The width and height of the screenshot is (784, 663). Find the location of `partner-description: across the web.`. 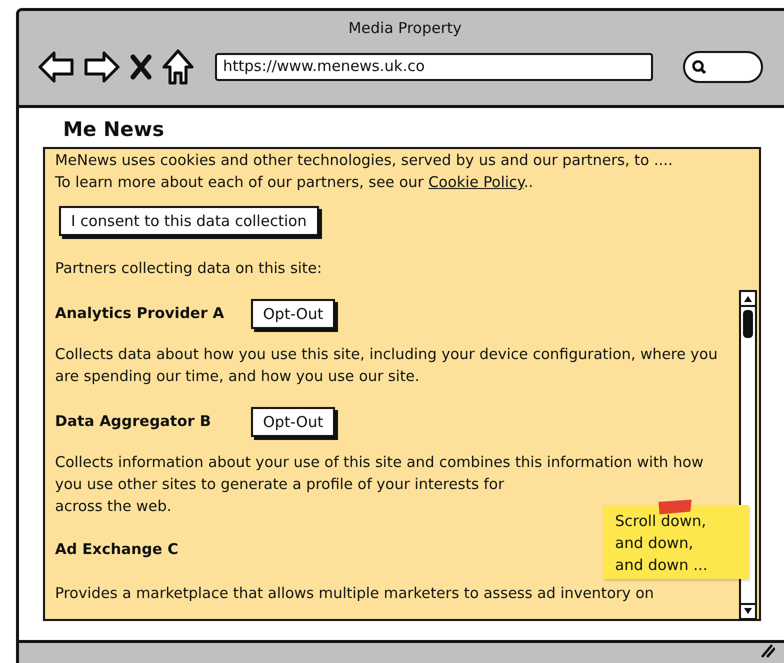

partner-description: across the web. is located at coordinates (113, 507).